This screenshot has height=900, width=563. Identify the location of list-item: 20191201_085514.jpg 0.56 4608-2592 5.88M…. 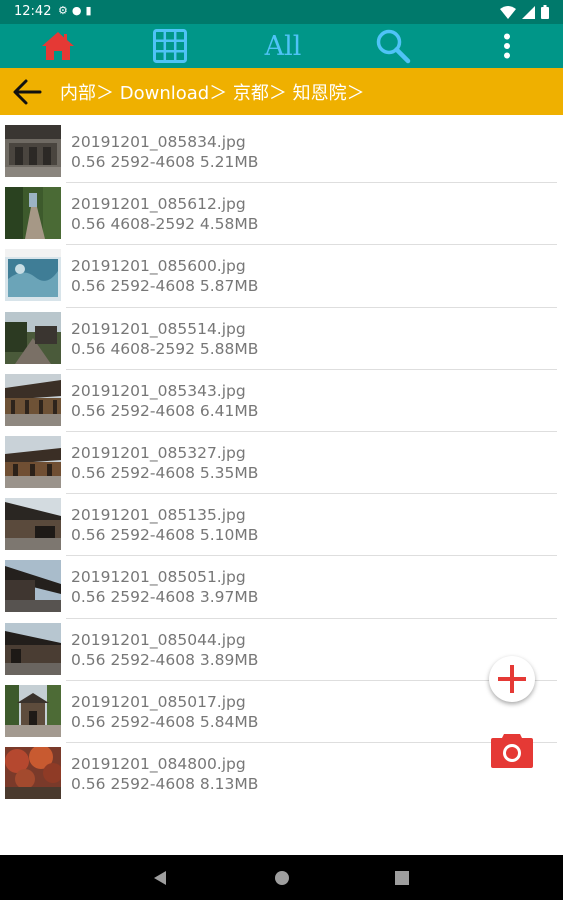
(281, 339).